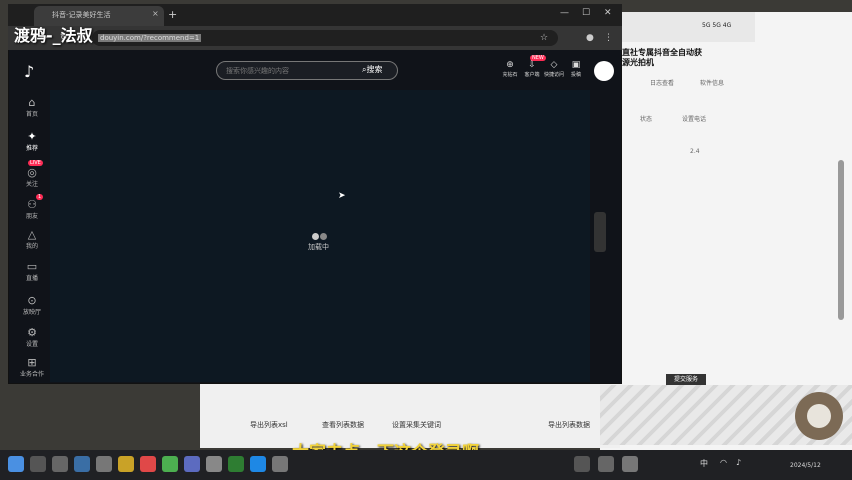 This screenshot has width=852, height=480. What do you see at coordinates (723, 462) in the screenshot?
I see `wifi-icon: ◠` at bounding box center [723, 462].